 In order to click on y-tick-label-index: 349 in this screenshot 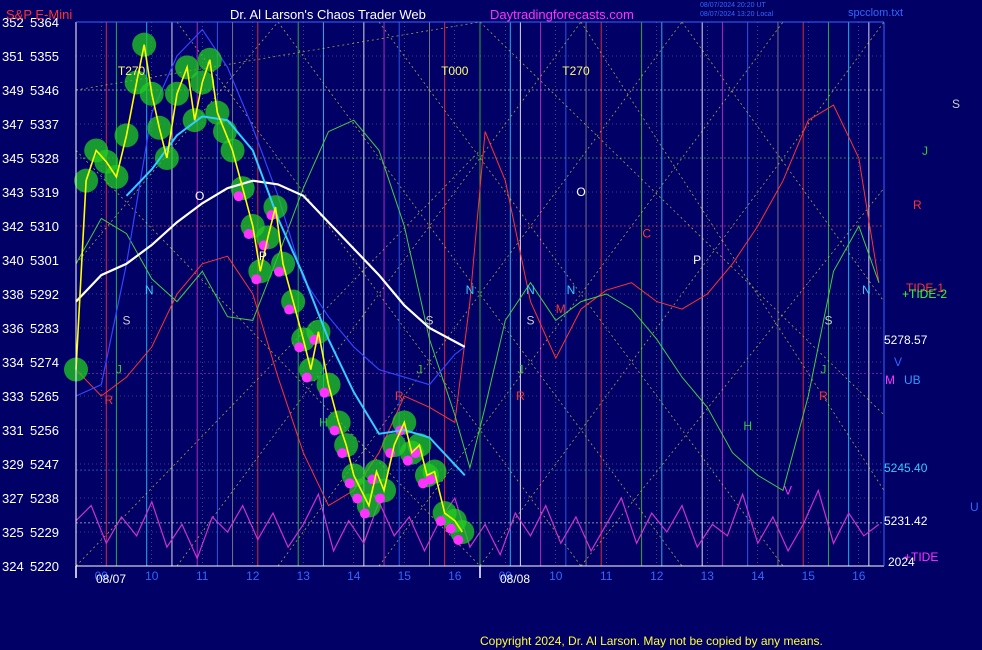, I will do `click(13, 90)`.